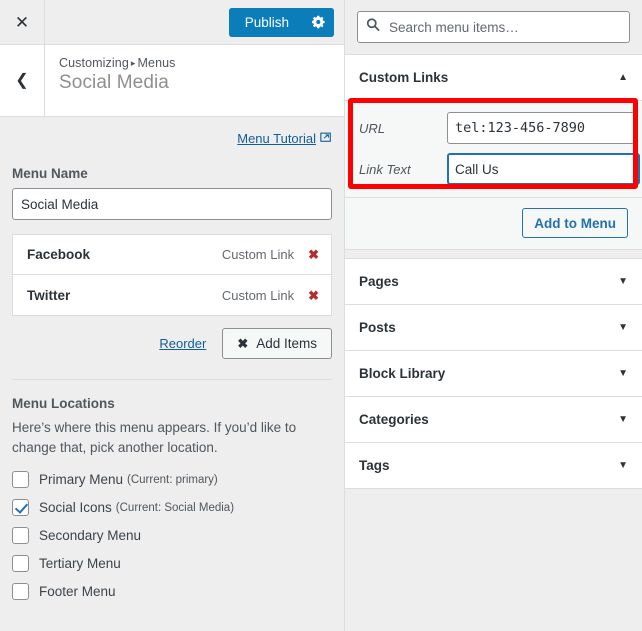 The height and width of the screenshot is (631, 642). Describe the element at coordinates (77, 592) in the screenshot. I see `location-label: Footer Menu` at that location.